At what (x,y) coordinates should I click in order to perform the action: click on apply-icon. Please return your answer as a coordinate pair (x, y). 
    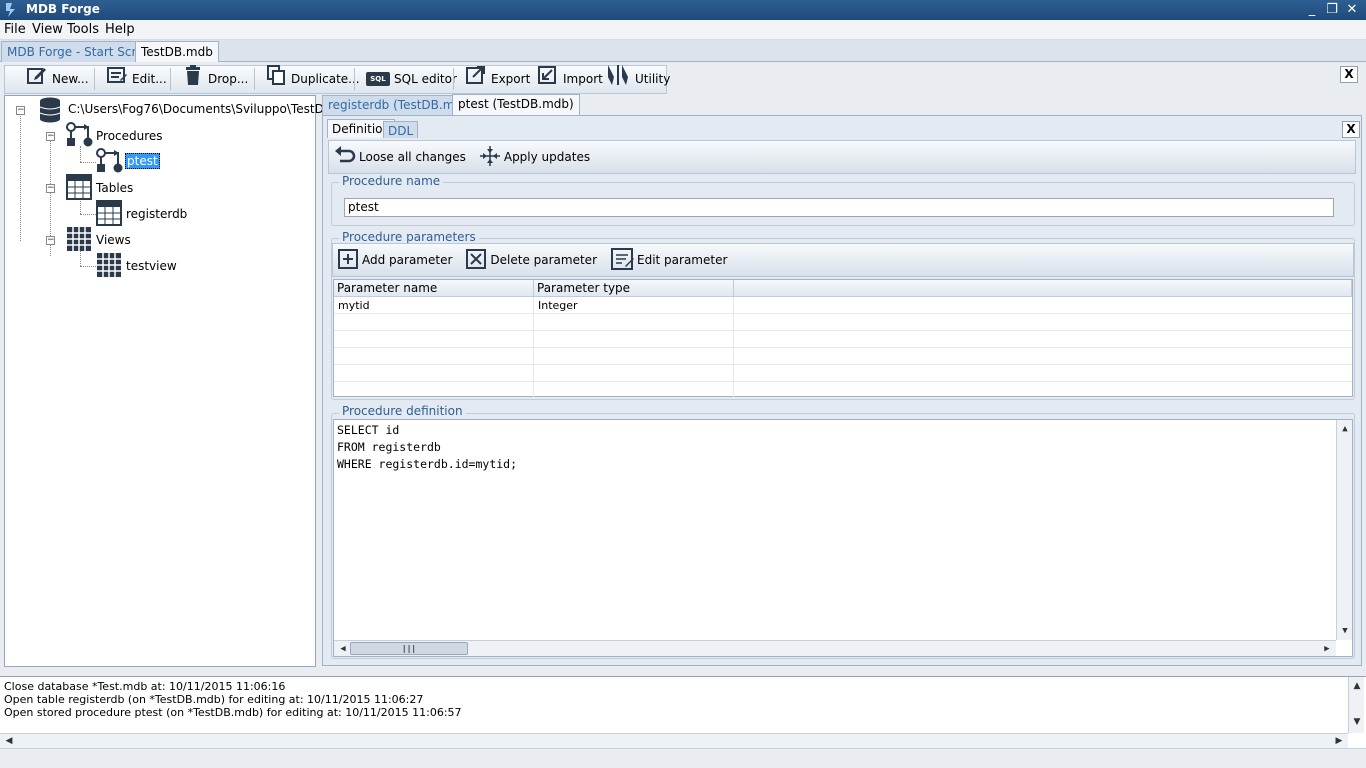
    Looking at the image, I should click on (490, 157).